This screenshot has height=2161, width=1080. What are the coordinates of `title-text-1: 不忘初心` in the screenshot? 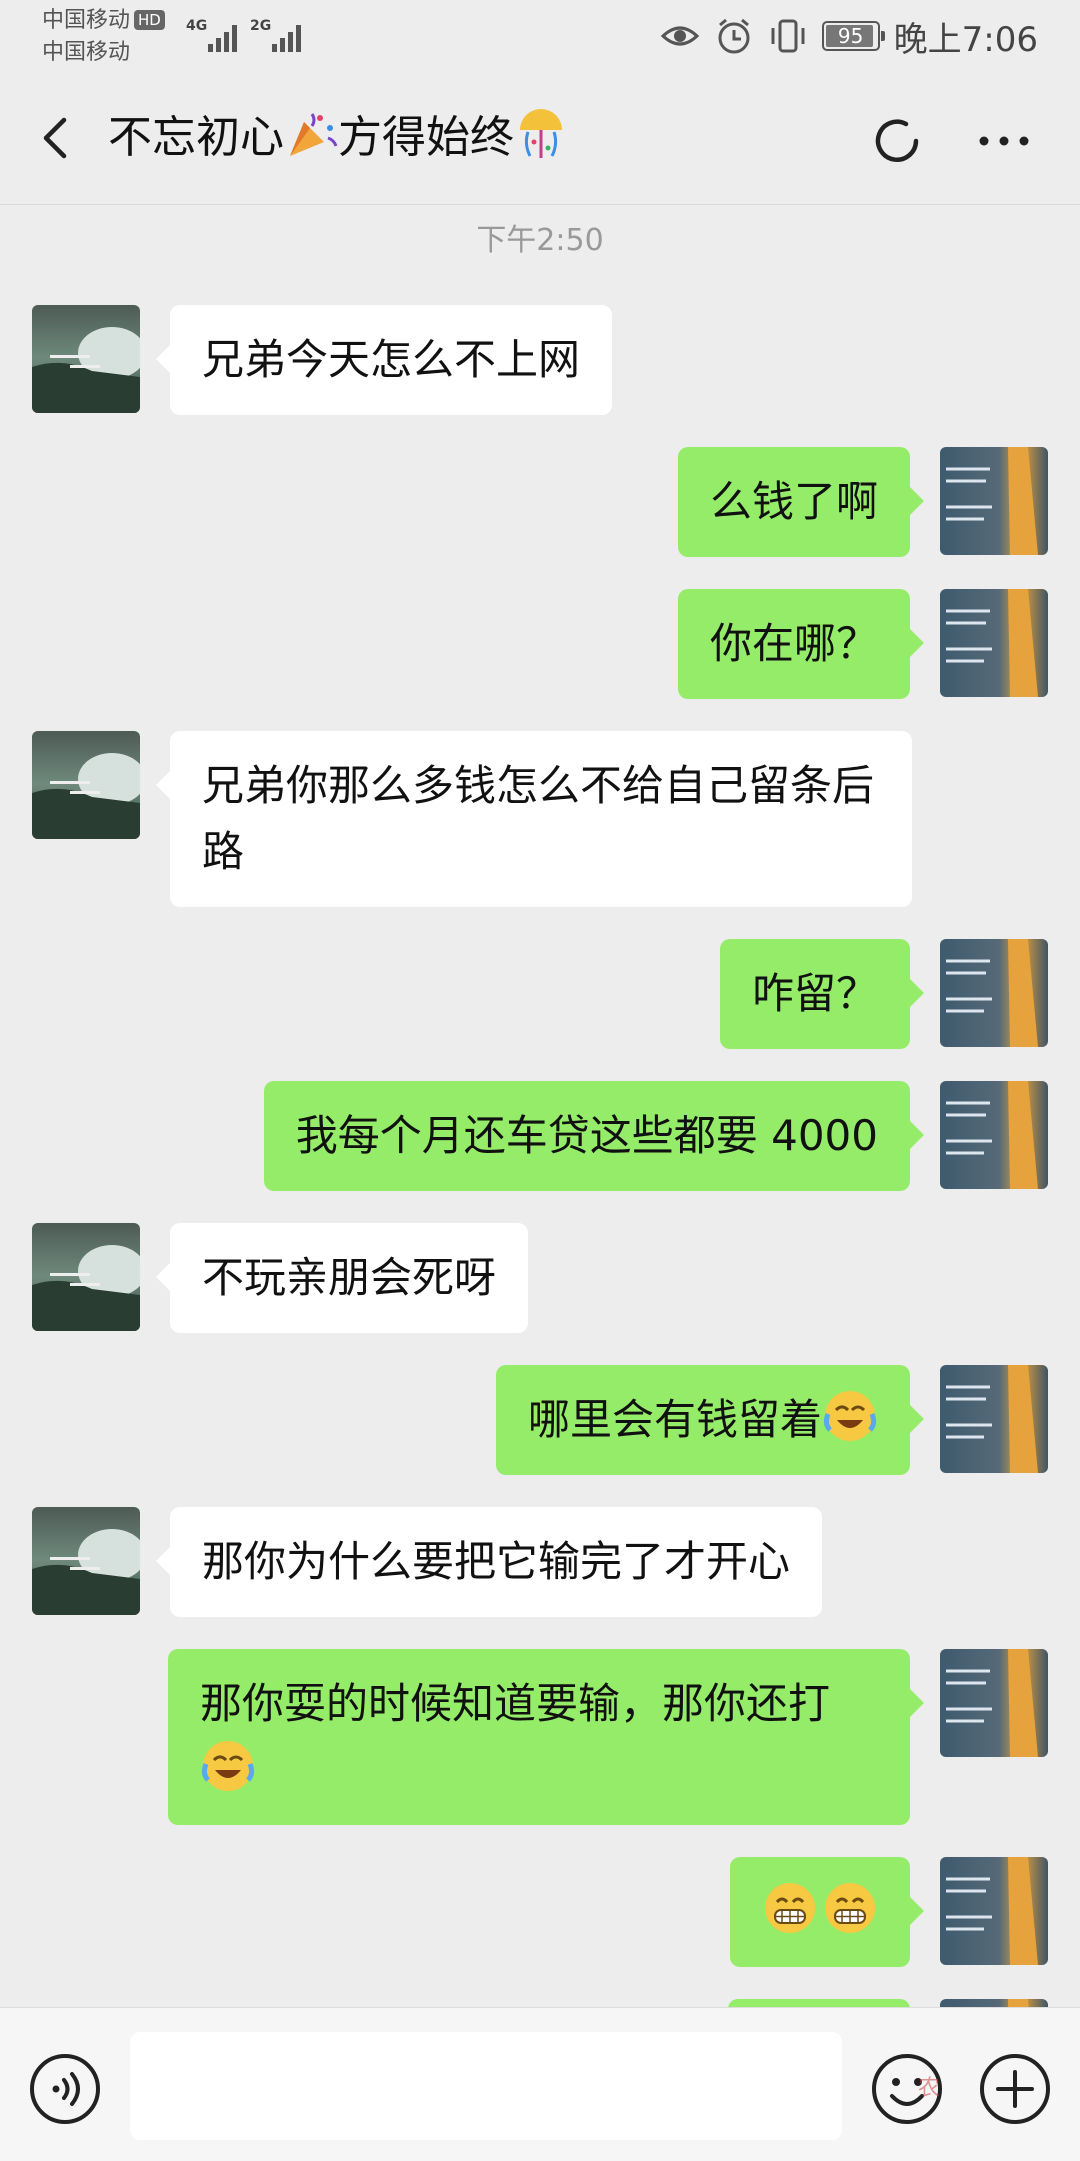 It's located at (196, 137).